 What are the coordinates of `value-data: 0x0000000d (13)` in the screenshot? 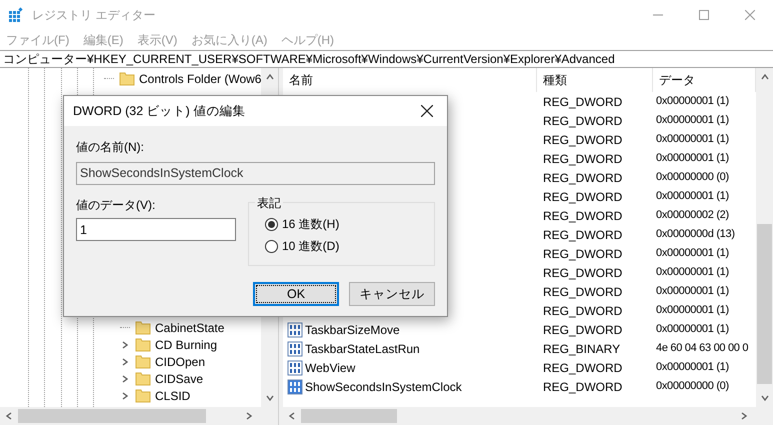 It's located at (695, 234).